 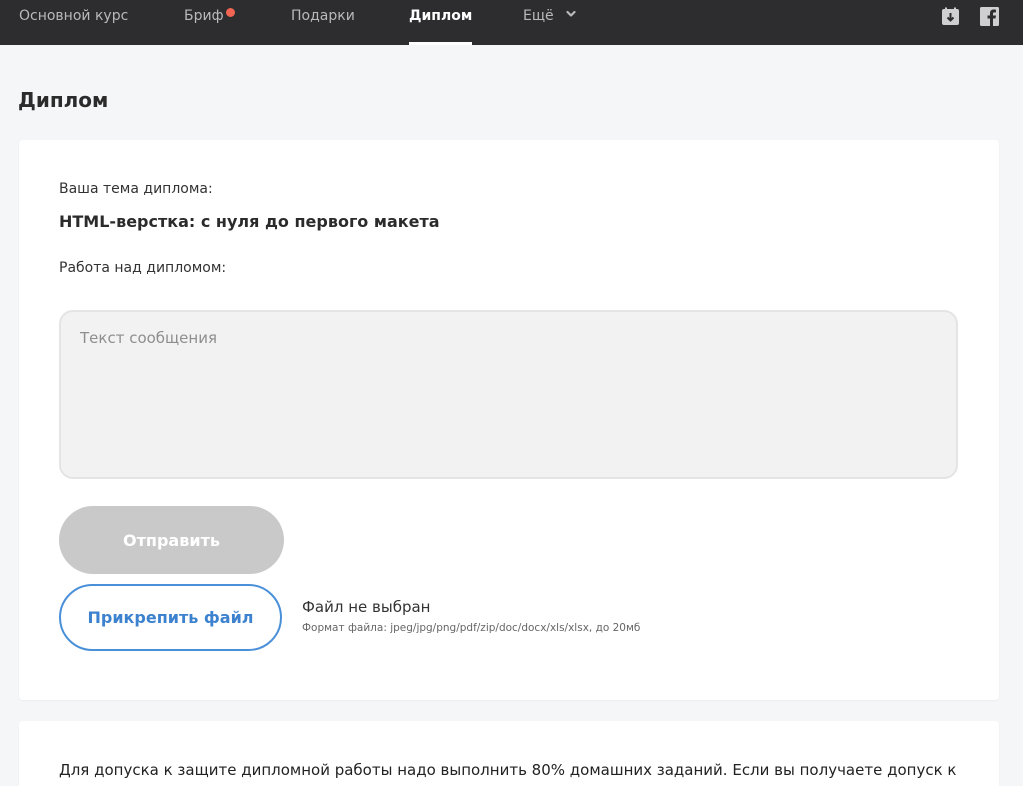 I want to click on nav-tab-label: Диплом, so click(x=441, y=16).